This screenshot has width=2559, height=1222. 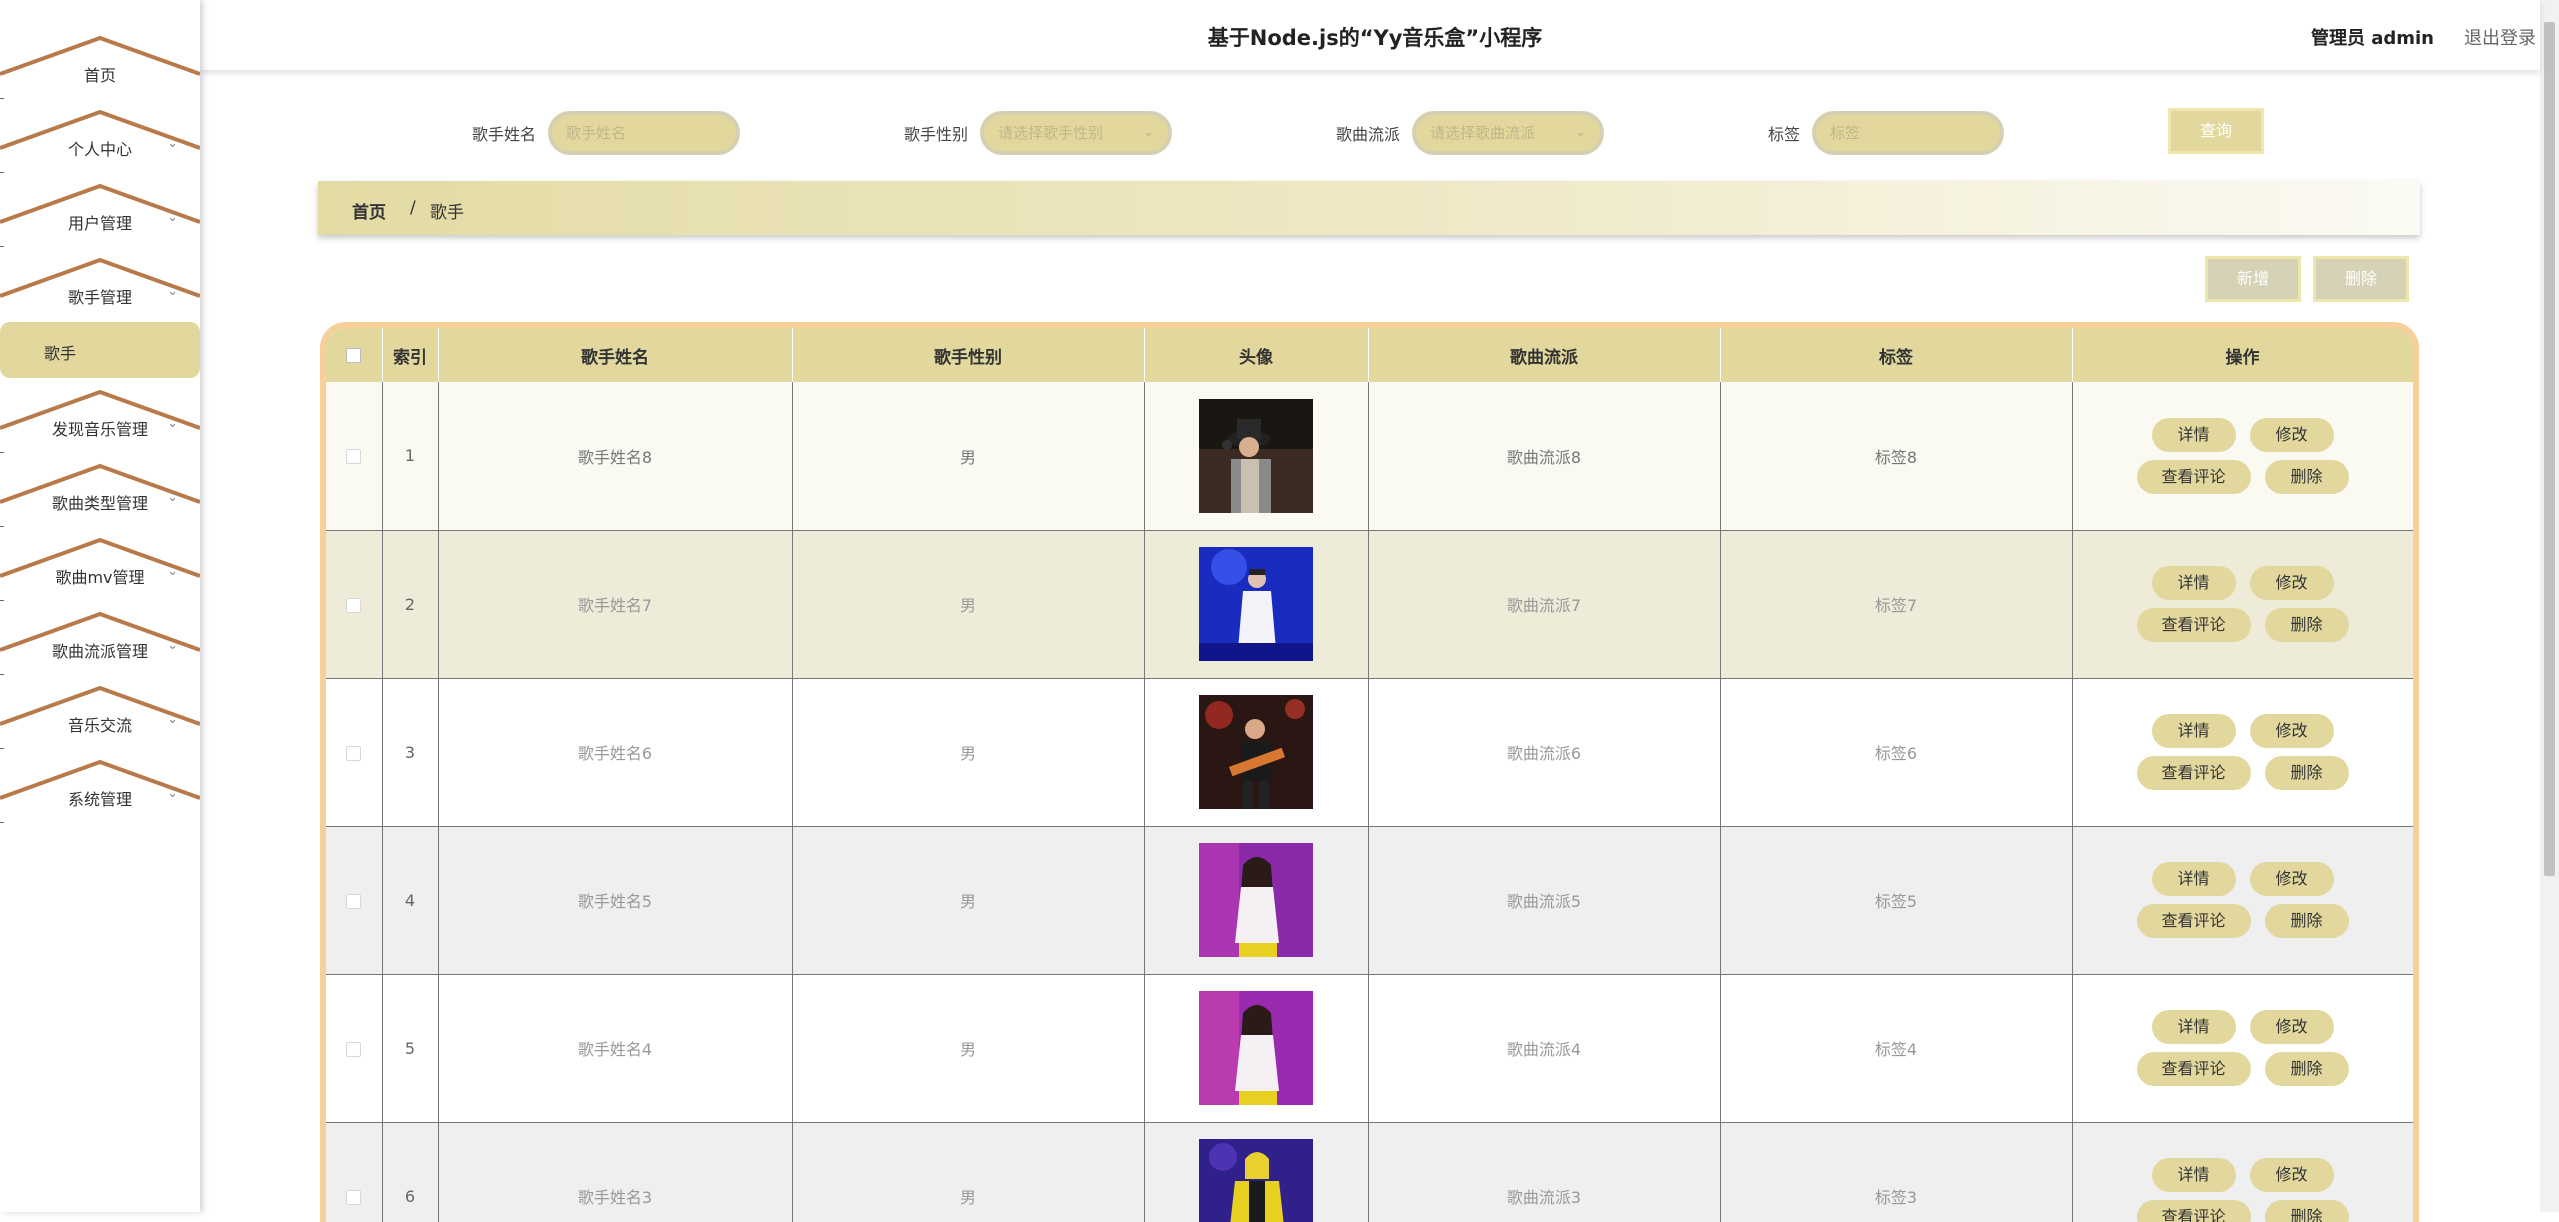 I want to click on row-index: 1, so click(x=410, y=456).